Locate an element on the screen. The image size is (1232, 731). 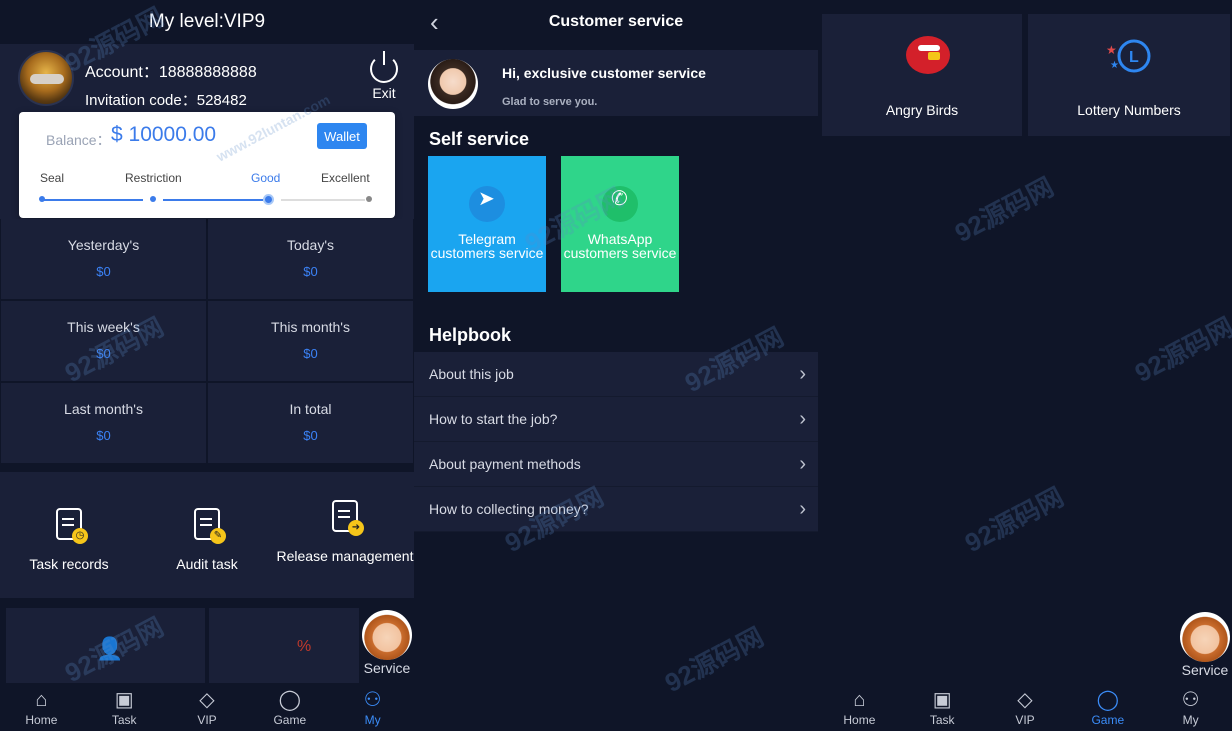
invitation-value: 528482 is located at coordinates (221, 100).